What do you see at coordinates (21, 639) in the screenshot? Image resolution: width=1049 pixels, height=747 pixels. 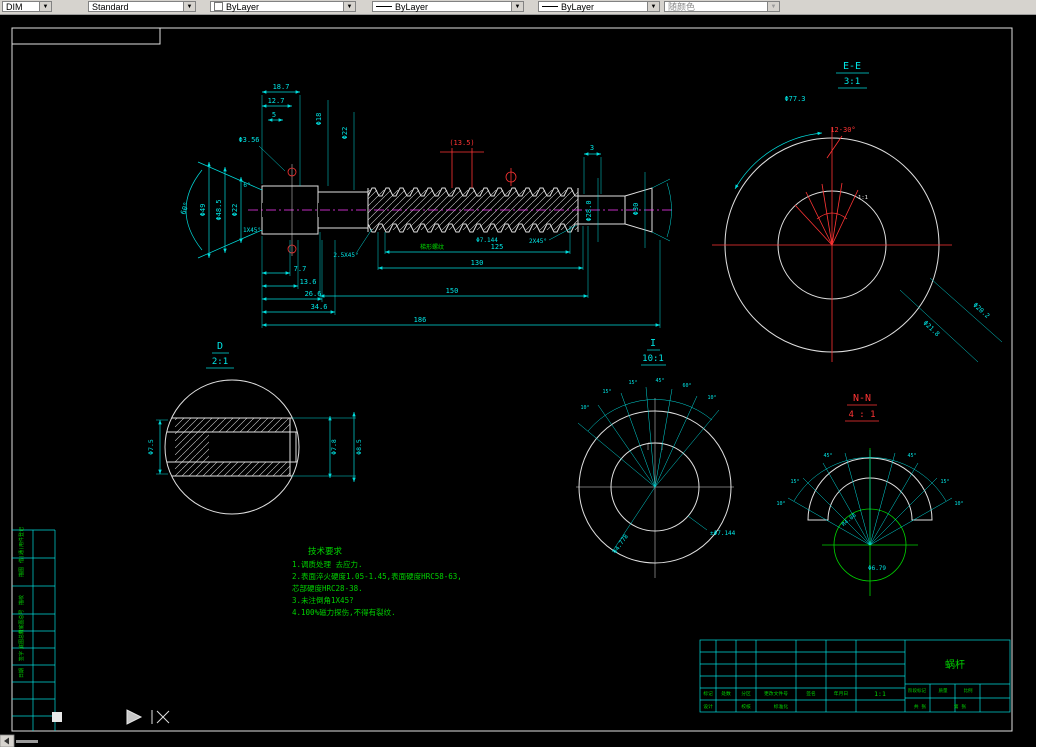 I see `template-label: 底图总号` at bounding box center [21, 639].